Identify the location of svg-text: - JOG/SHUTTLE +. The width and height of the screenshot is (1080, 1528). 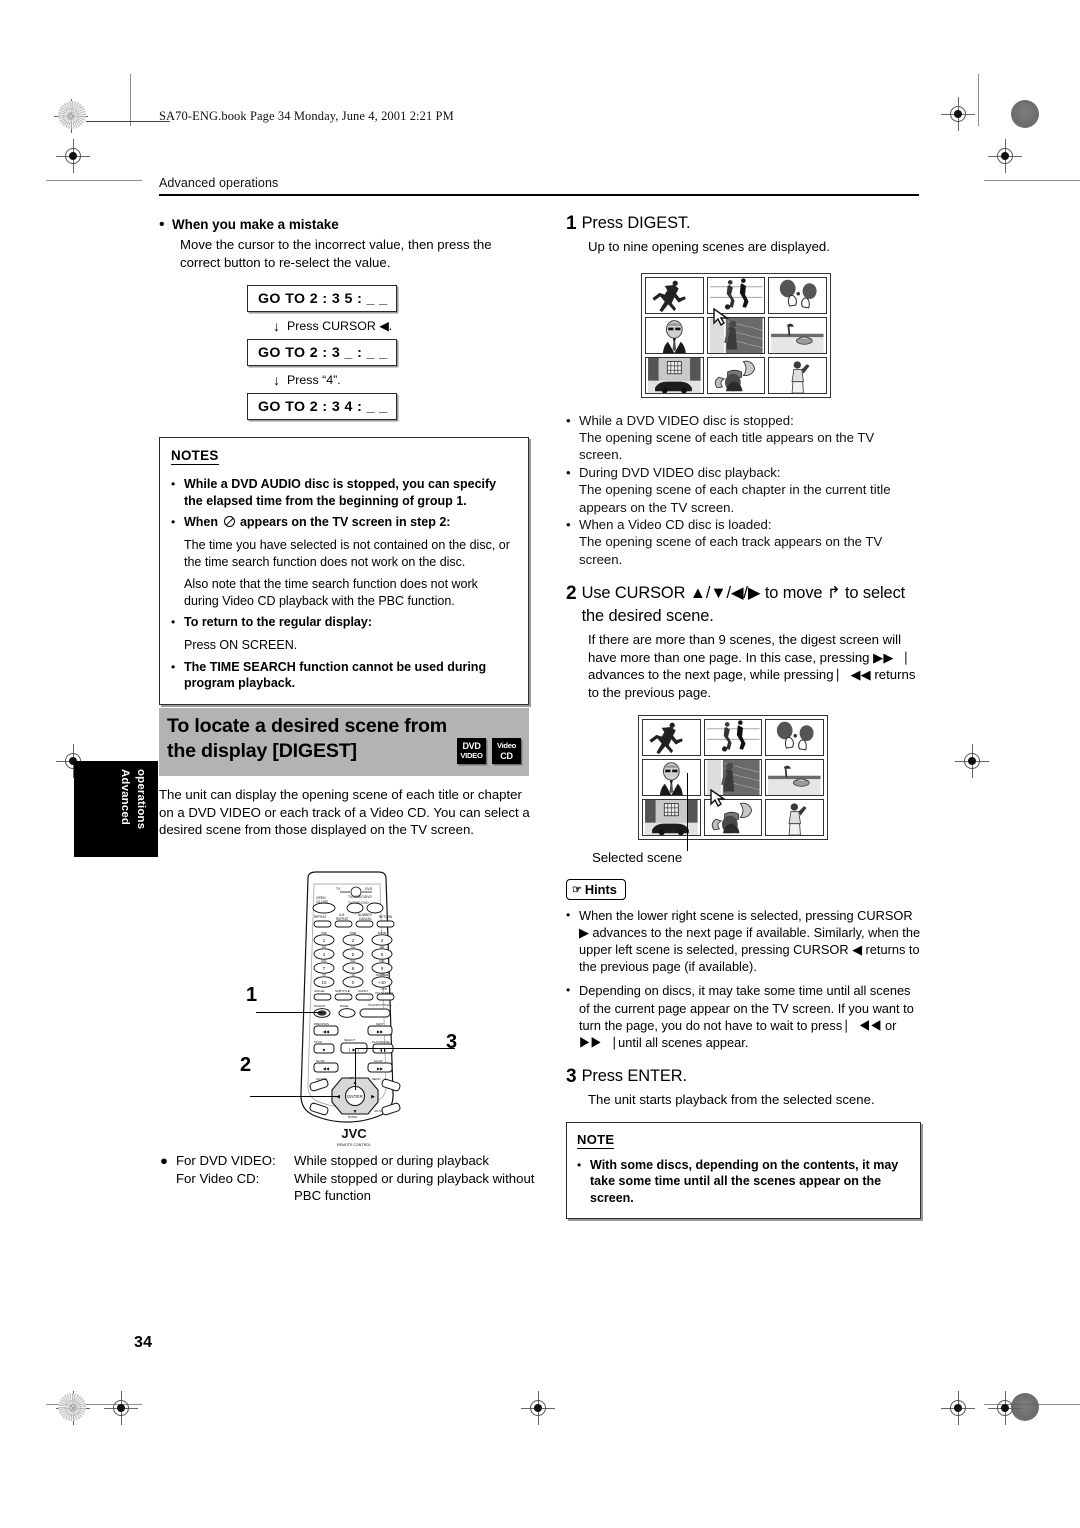
(379, 1005).